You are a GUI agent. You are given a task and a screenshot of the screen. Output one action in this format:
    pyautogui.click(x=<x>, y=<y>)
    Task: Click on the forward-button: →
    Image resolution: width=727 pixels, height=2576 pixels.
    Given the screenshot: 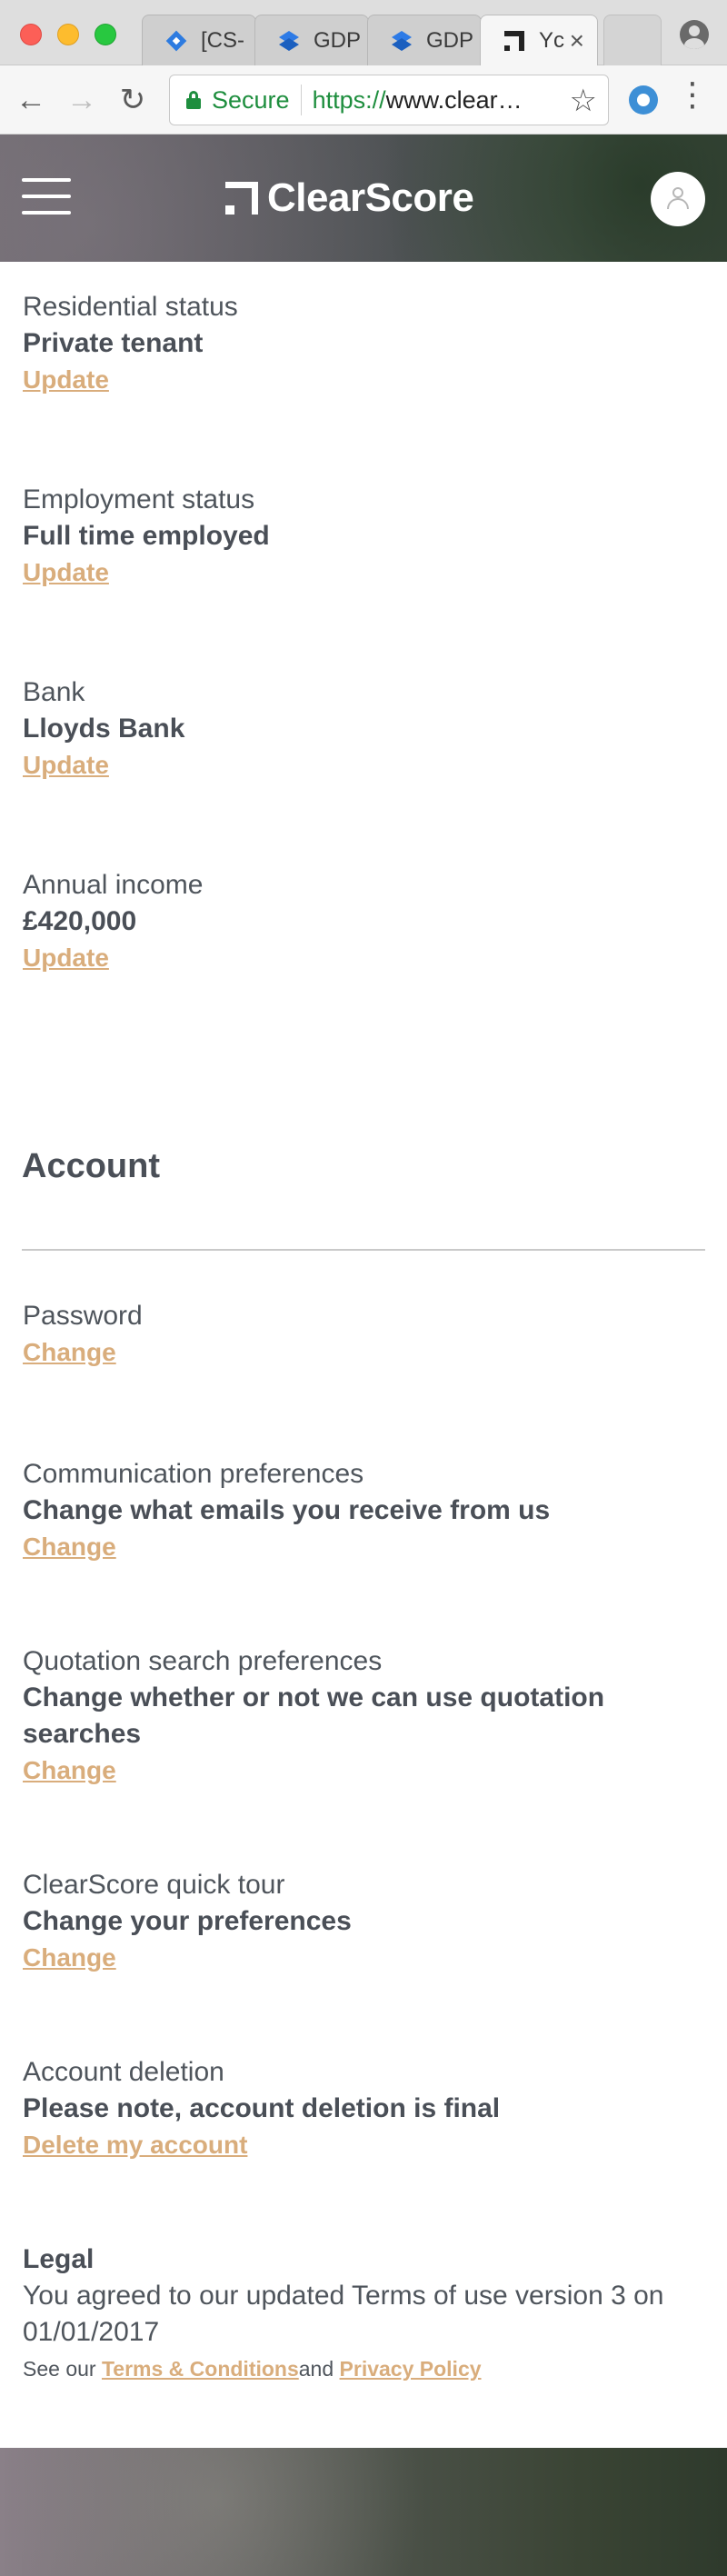 What is the action you would take?
    pyautogui.click(x=82, y=100)
    